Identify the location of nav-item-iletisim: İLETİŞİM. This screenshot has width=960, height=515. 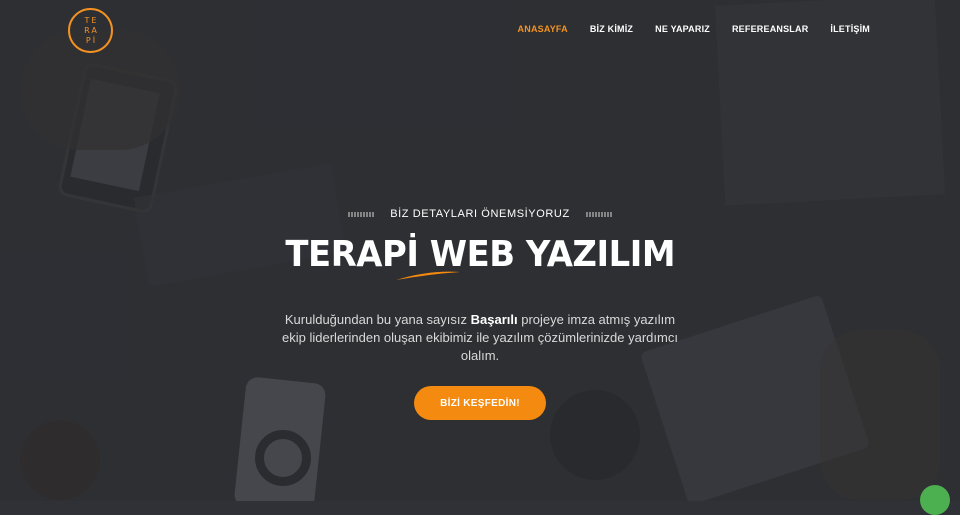
(850, 29).